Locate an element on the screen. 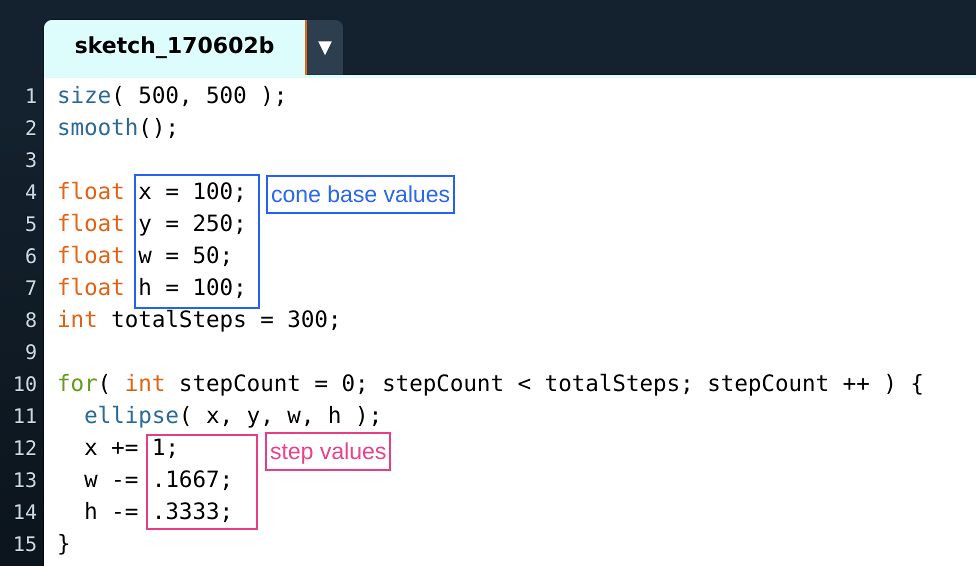 The height and width of the screenshot is (566, 976). line-number: 2 is located at coordinates (31, 128).